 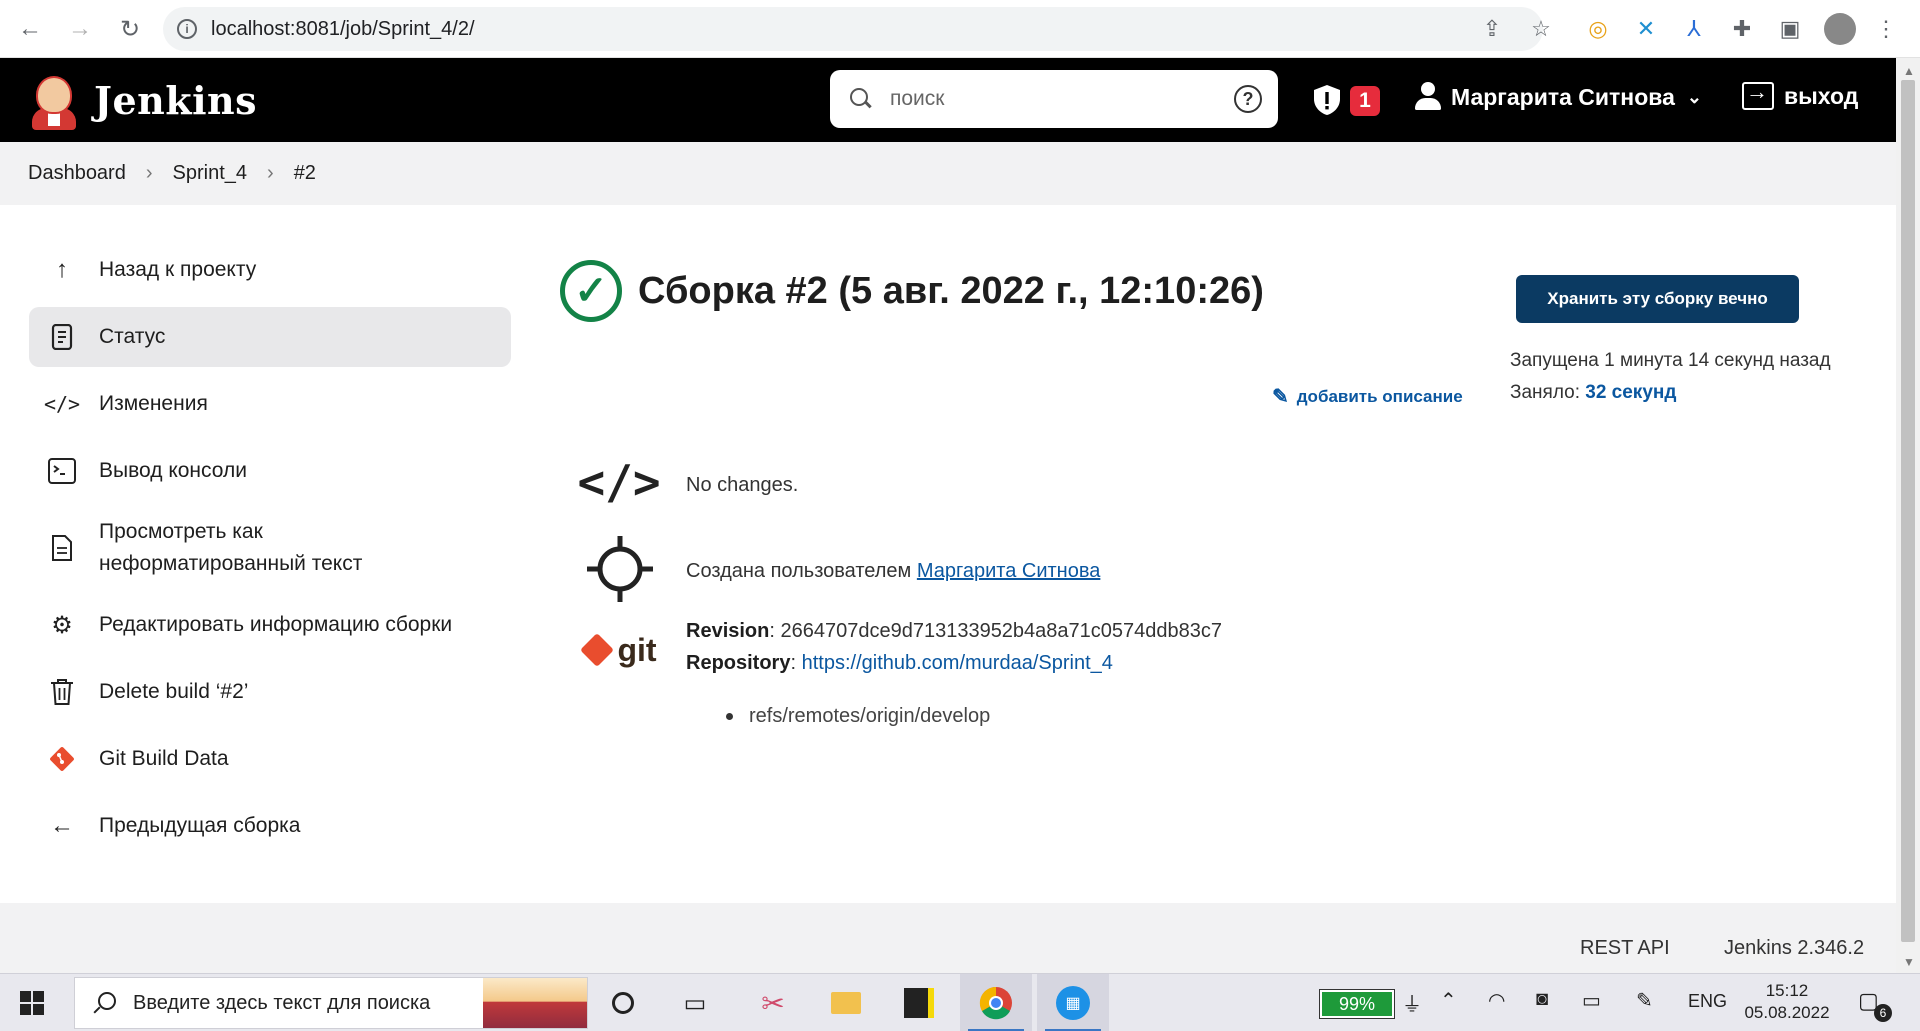 I want to click on task-label: Назад к проекту, so click(x=177, y=270).